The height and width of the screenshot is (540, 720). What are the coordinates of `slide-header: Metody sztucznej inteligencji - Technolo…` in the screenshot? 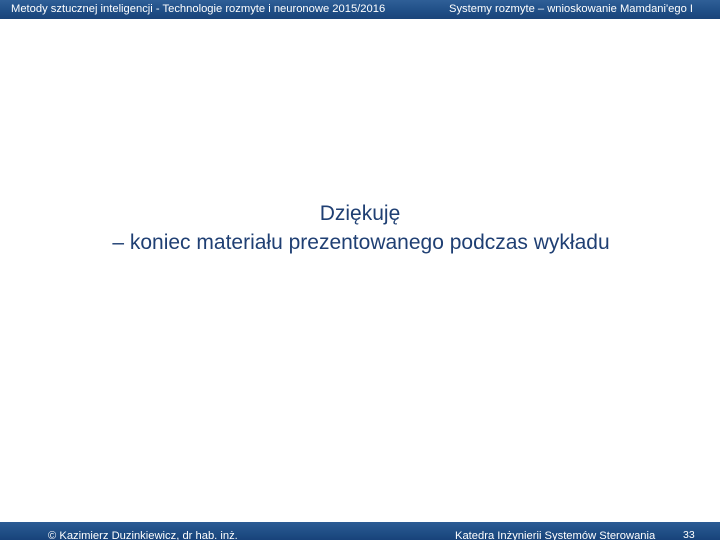 It's located at (360, 9).